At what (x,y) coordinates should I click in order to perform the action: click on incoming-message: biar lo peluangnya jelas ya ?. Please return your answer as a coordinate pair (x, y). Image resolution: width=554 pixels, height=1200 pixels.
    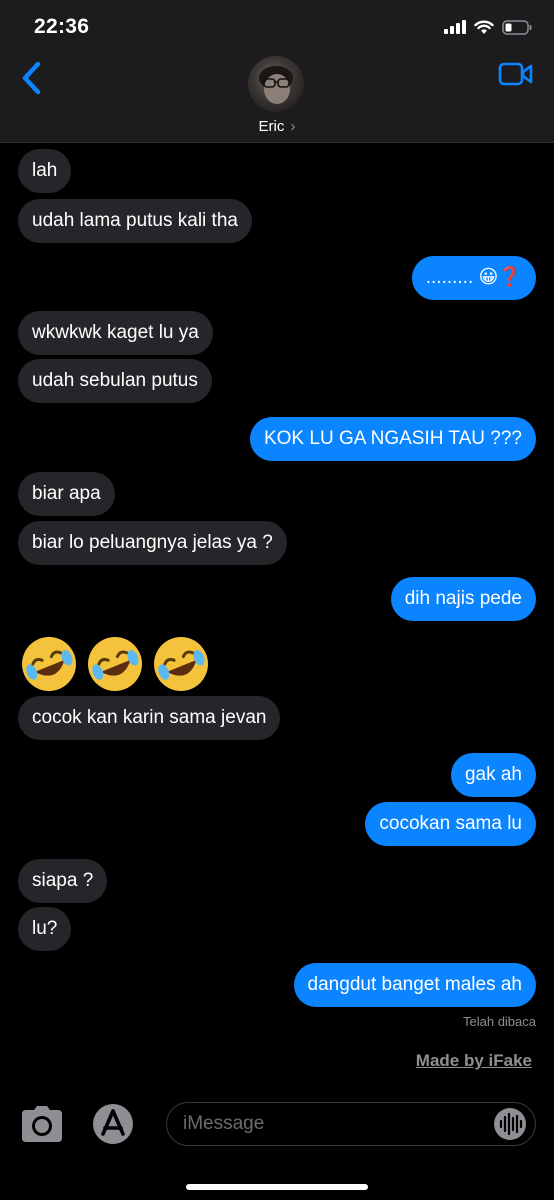
    Looking at the image, I should click on (152, 543).